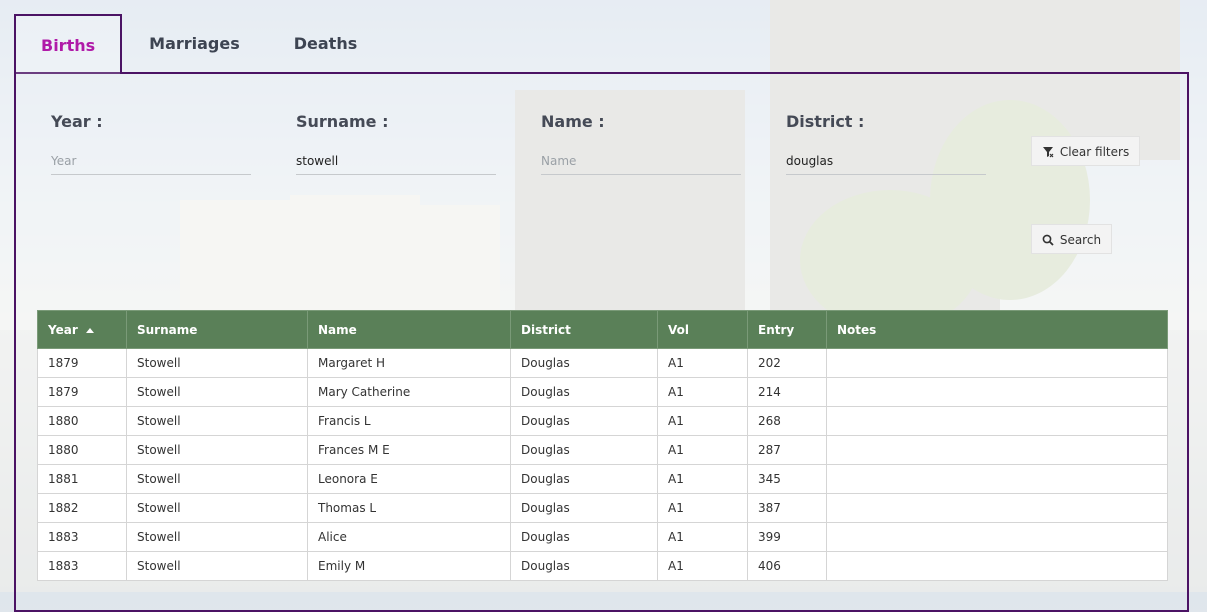 This screenshot has width=1207, height=612. Describe the element at coordinates (151, 161) in the screenshot. I see `year-input` at that location.